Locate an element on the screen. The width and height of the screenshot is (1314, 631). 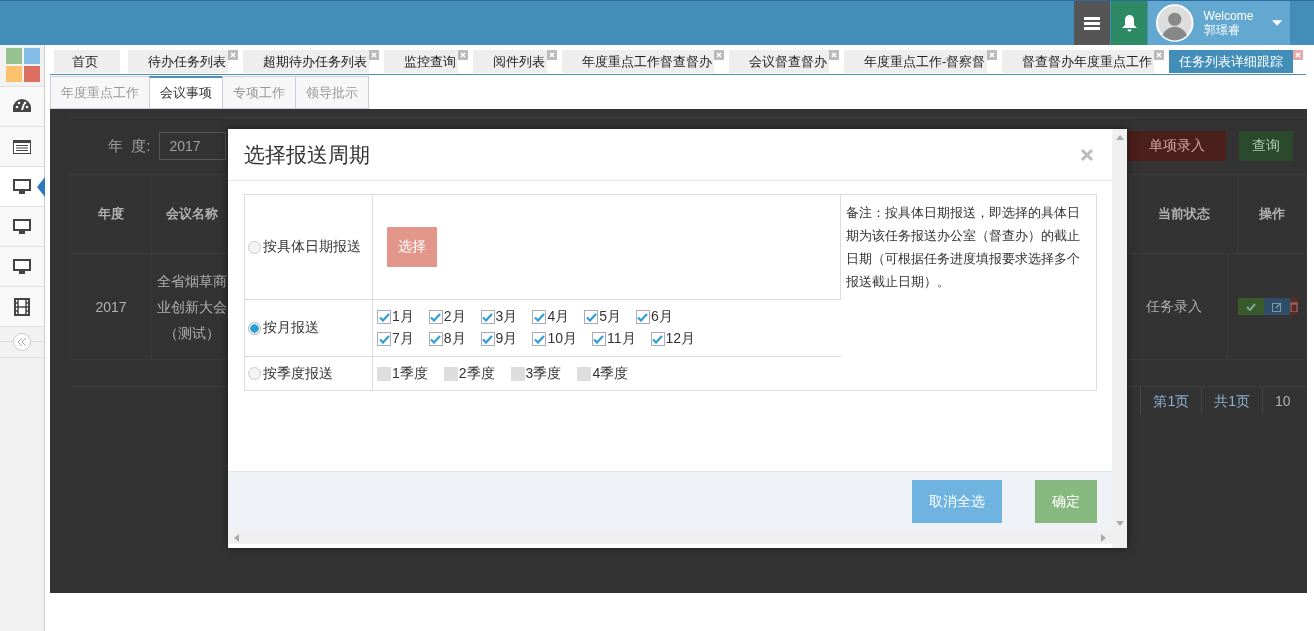
checkbox-label: 4季度 is located at coordinates (610, 373).